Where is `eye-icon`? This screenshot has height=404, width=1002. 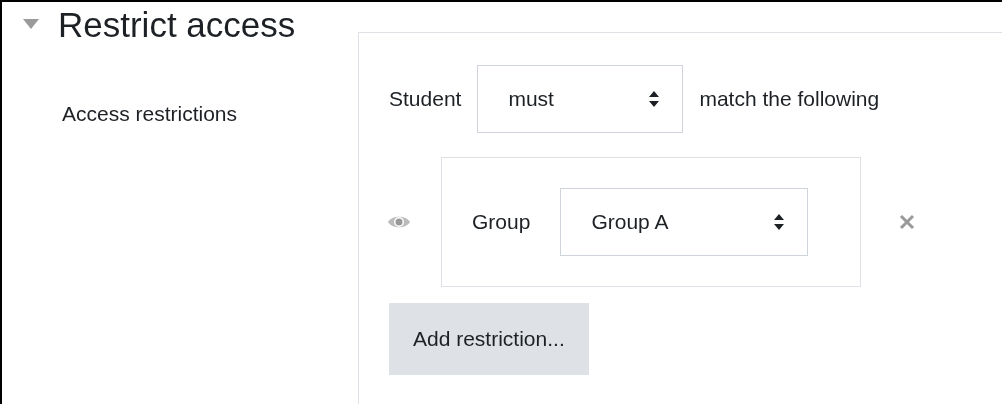 eye-icon is located at coordinates (399, 222).